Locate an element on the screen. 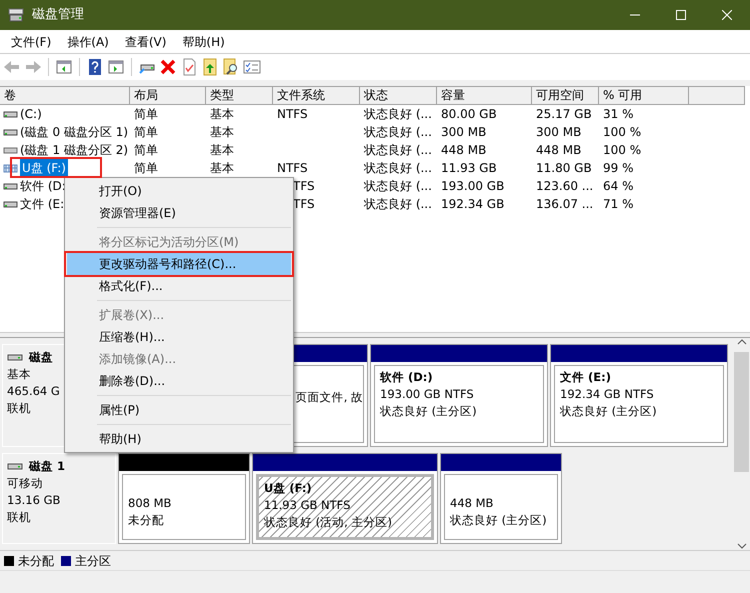 The height and width of the screenshot is (593, 750). partition-detail: 页面文件, 故 is located at coordinates (329, 397).